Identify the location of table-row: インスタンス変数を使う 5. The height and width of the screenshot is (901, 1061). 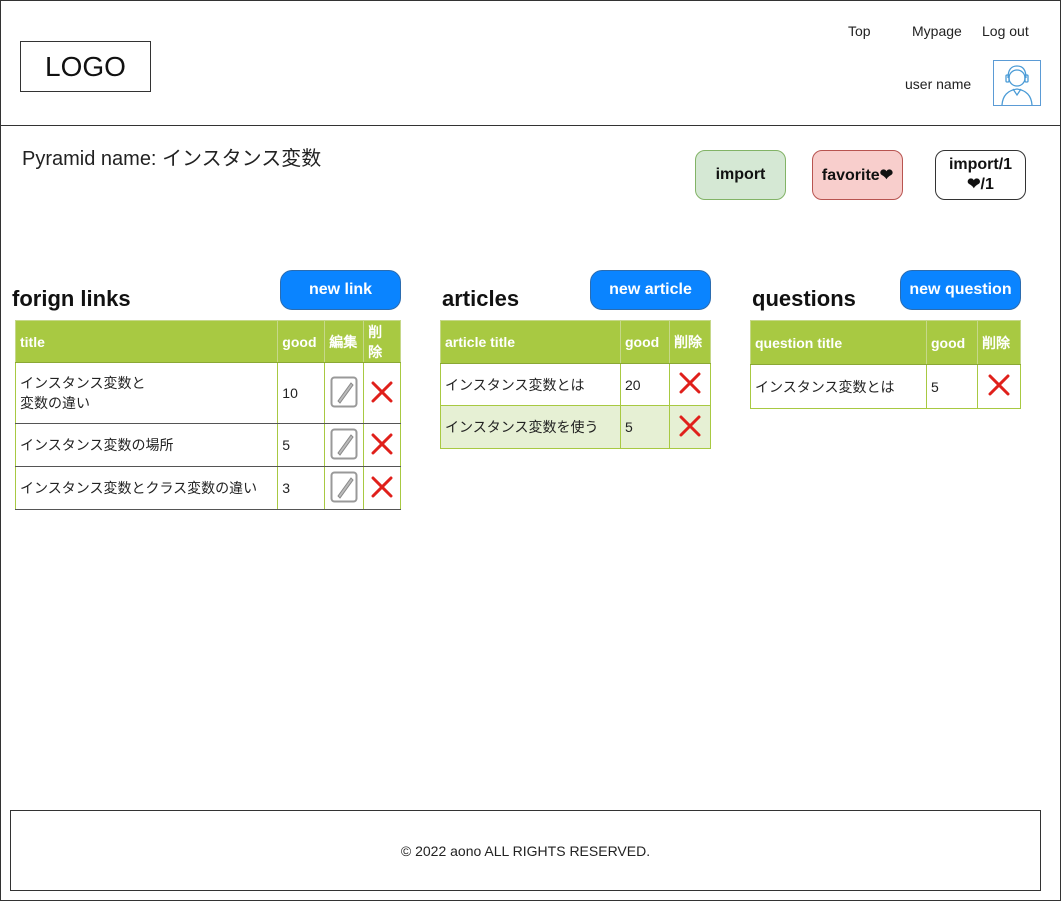
(575, 427).